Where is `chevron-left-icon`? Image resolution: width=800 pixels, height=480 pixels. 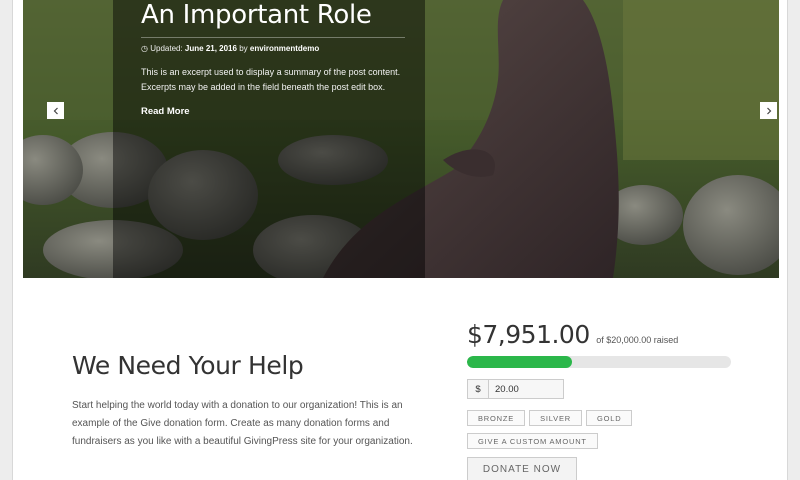 chevron-left-icon is located at coordinates (55, 110).